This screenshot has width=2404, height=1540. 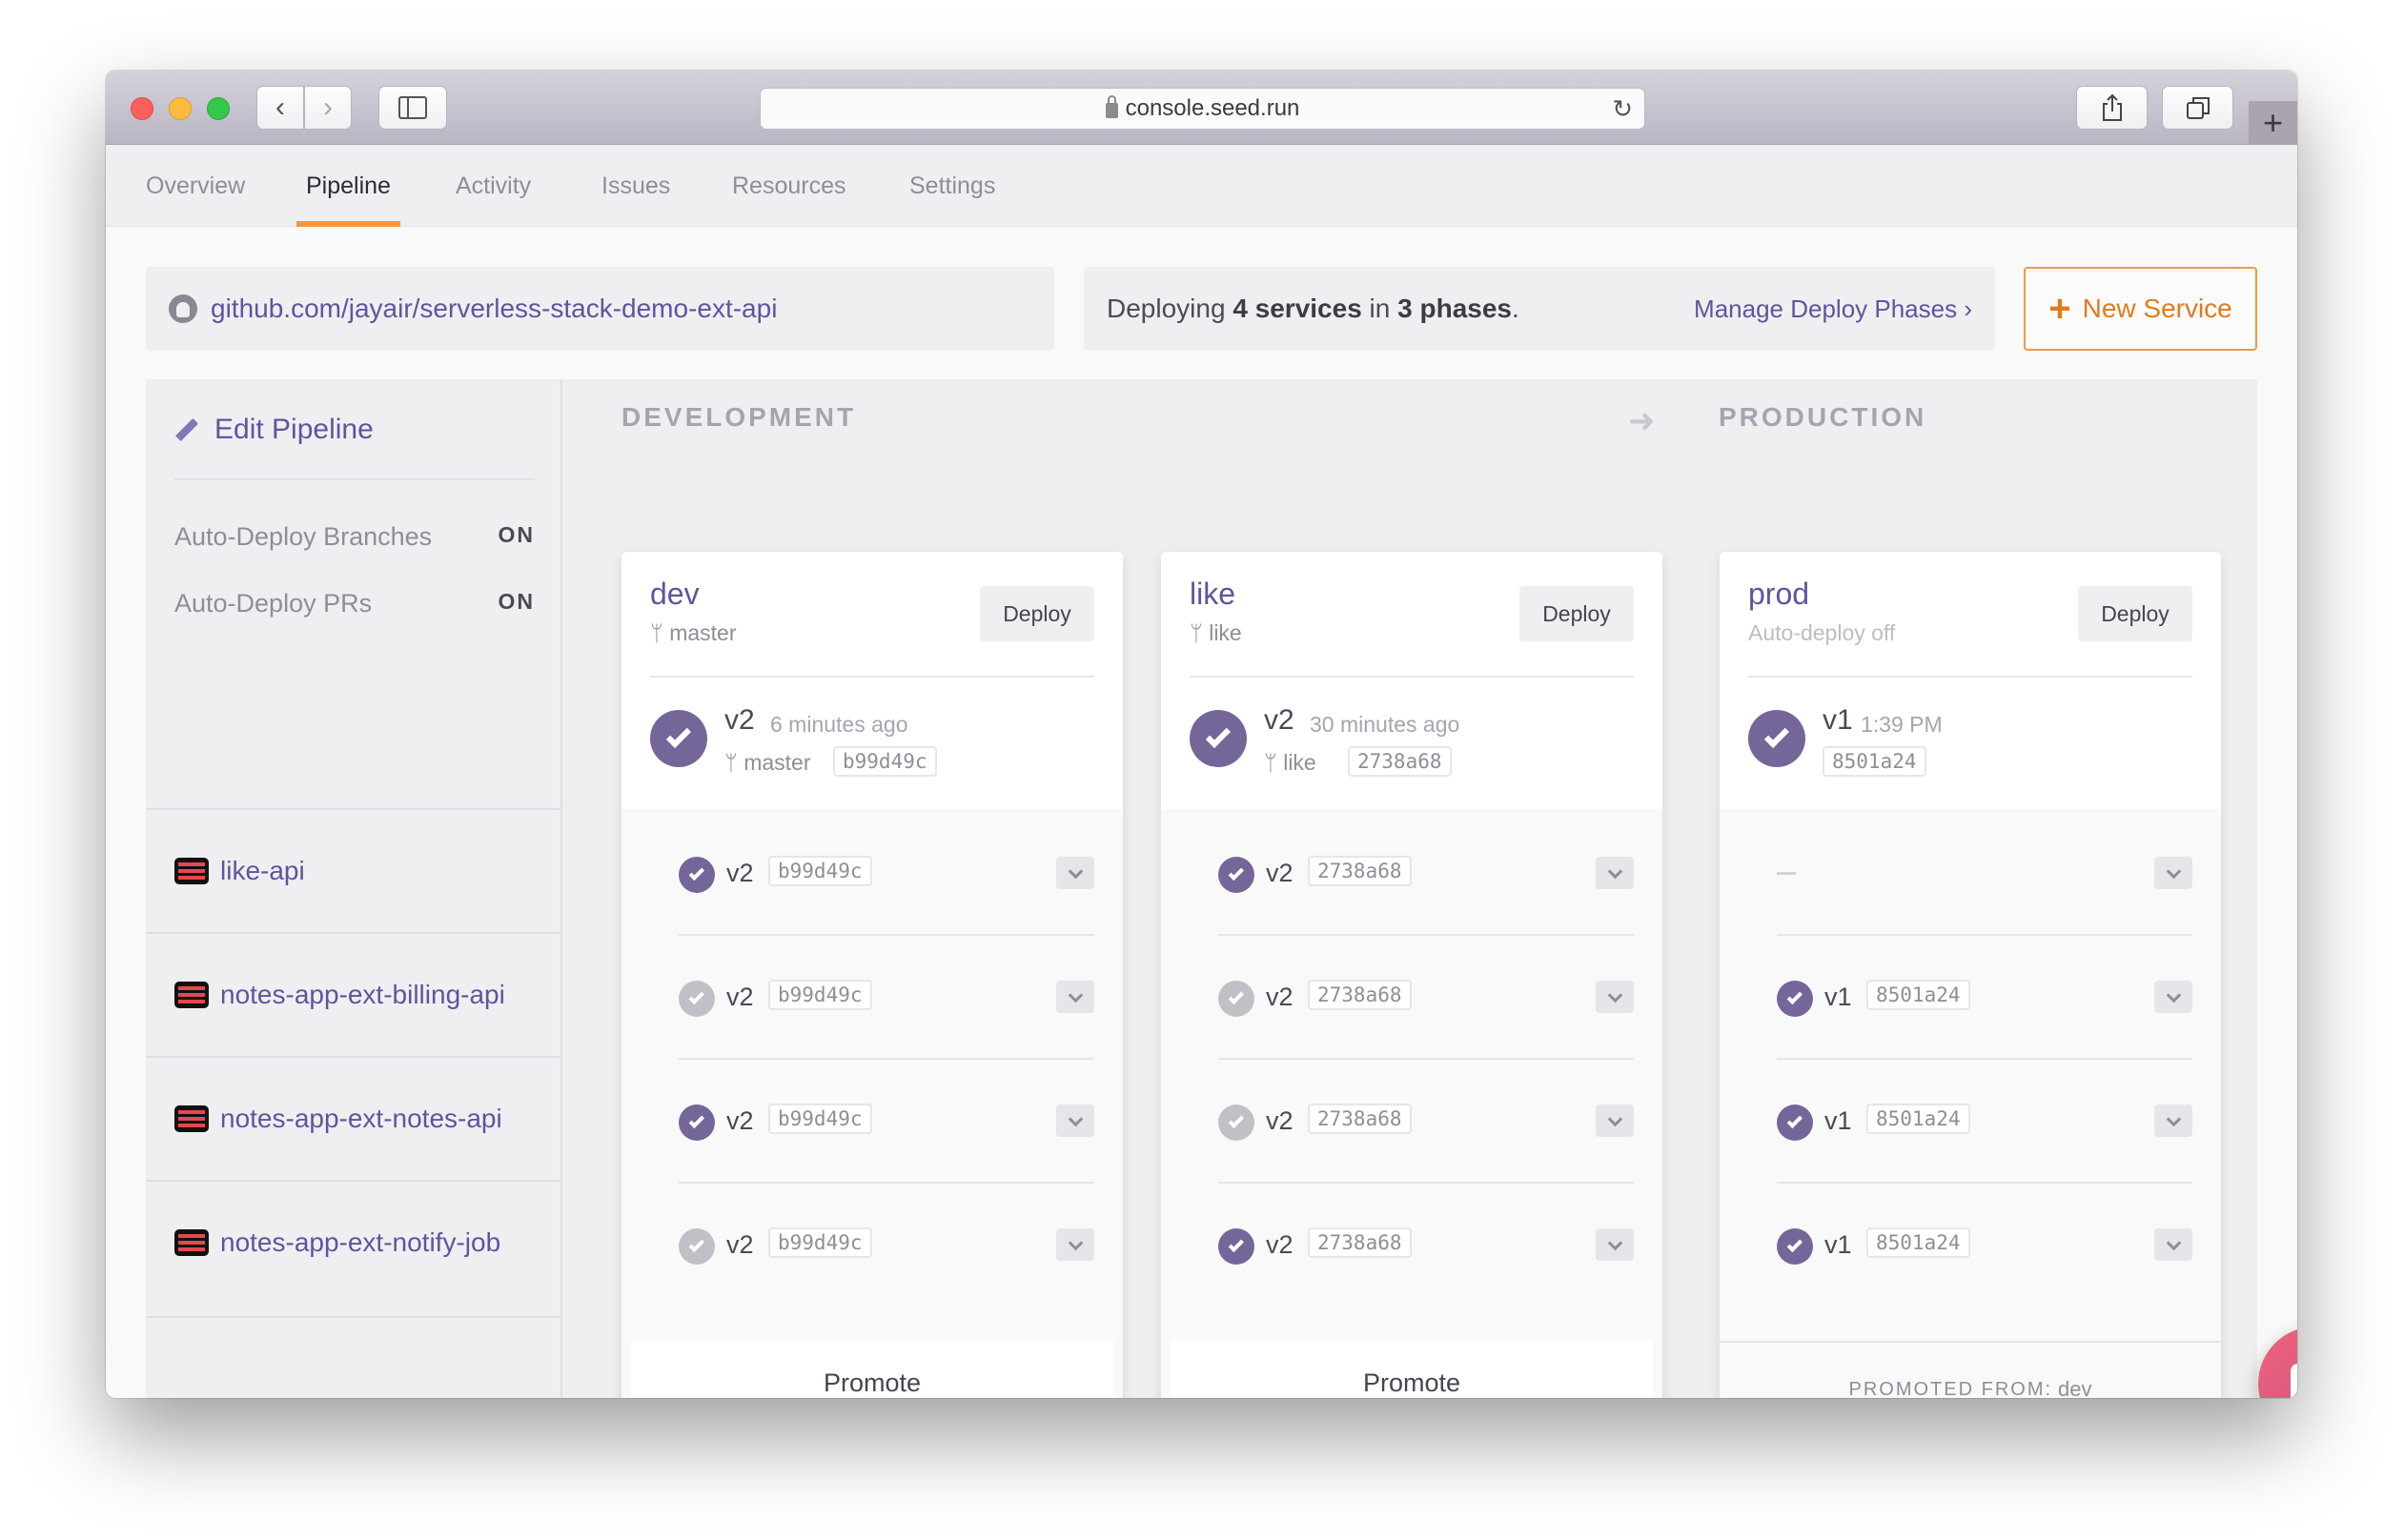 What do you see at coordinates (1212, 594) in the screenshot?
I see `stage-name: like` at bounding box center [1212, 594].